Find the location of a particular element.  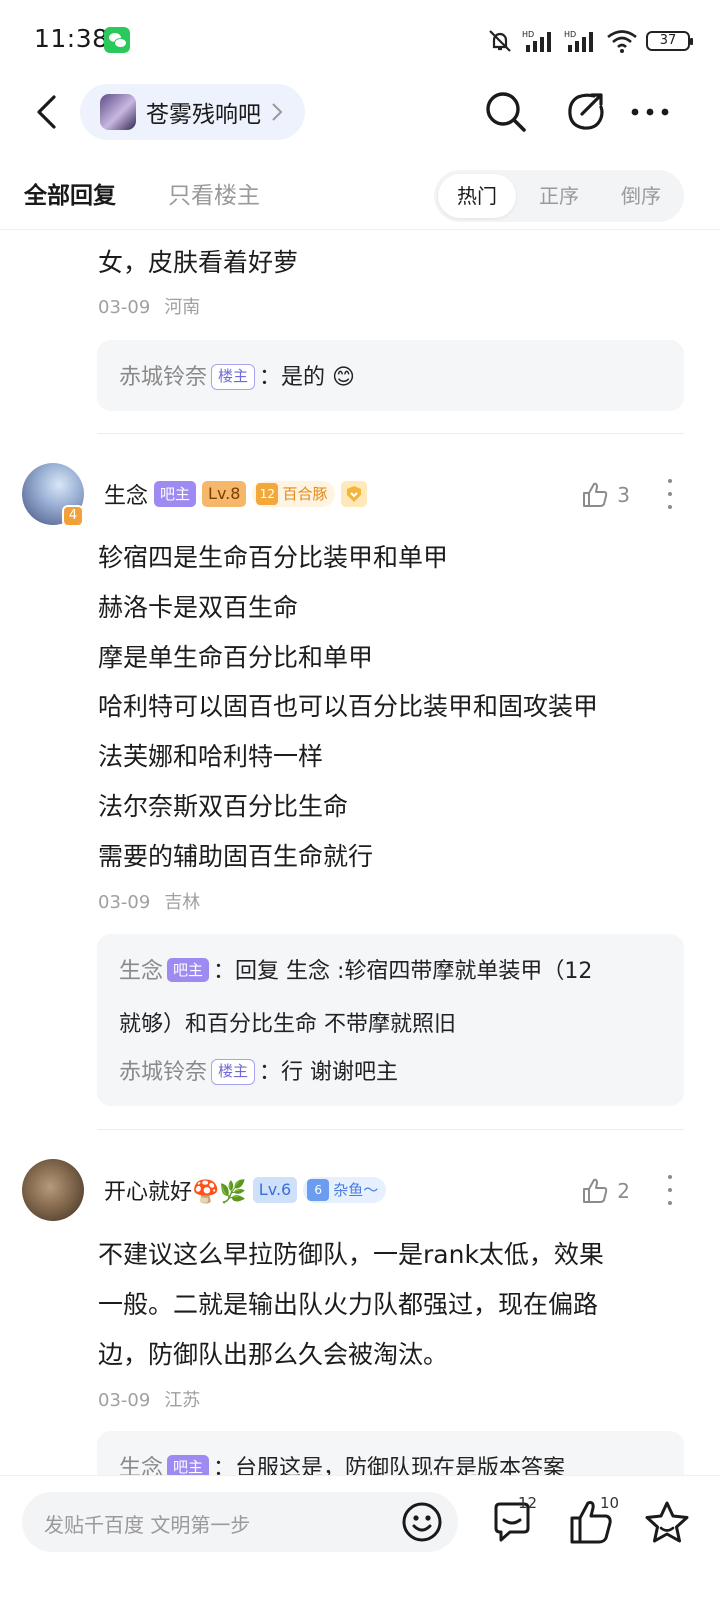

like-count: 2 is located at coordinates (623, 1191).